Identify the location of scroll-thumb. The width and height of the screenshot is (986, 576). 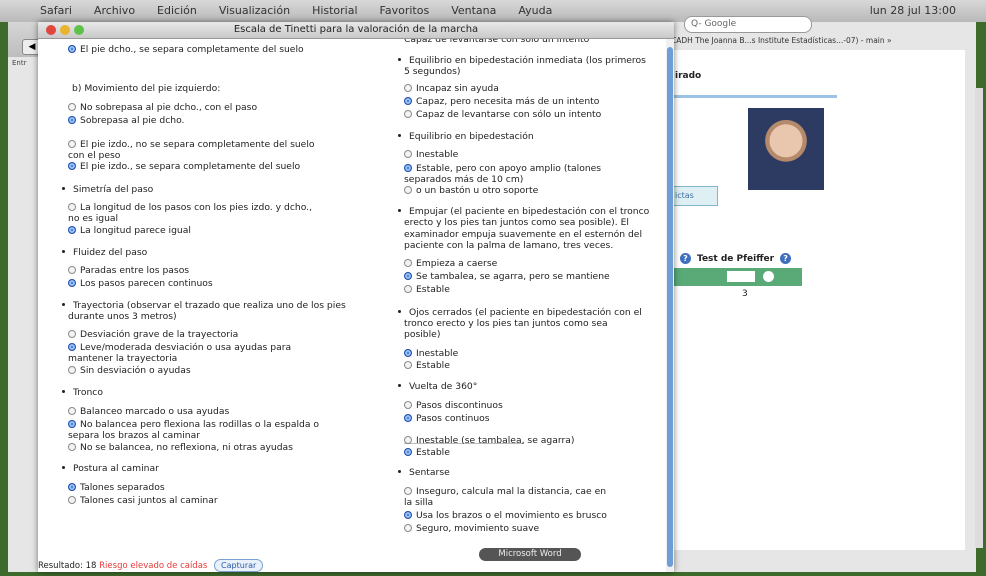
(670, 307).